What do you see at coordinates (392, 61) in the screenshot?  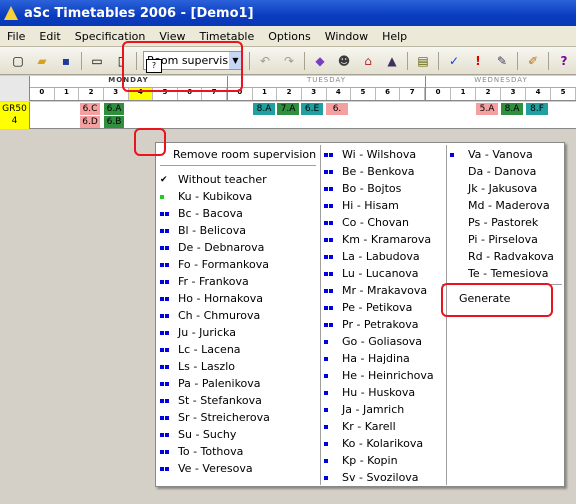 I see `rooms-icon: ▲` at bounding box center [392, 61].